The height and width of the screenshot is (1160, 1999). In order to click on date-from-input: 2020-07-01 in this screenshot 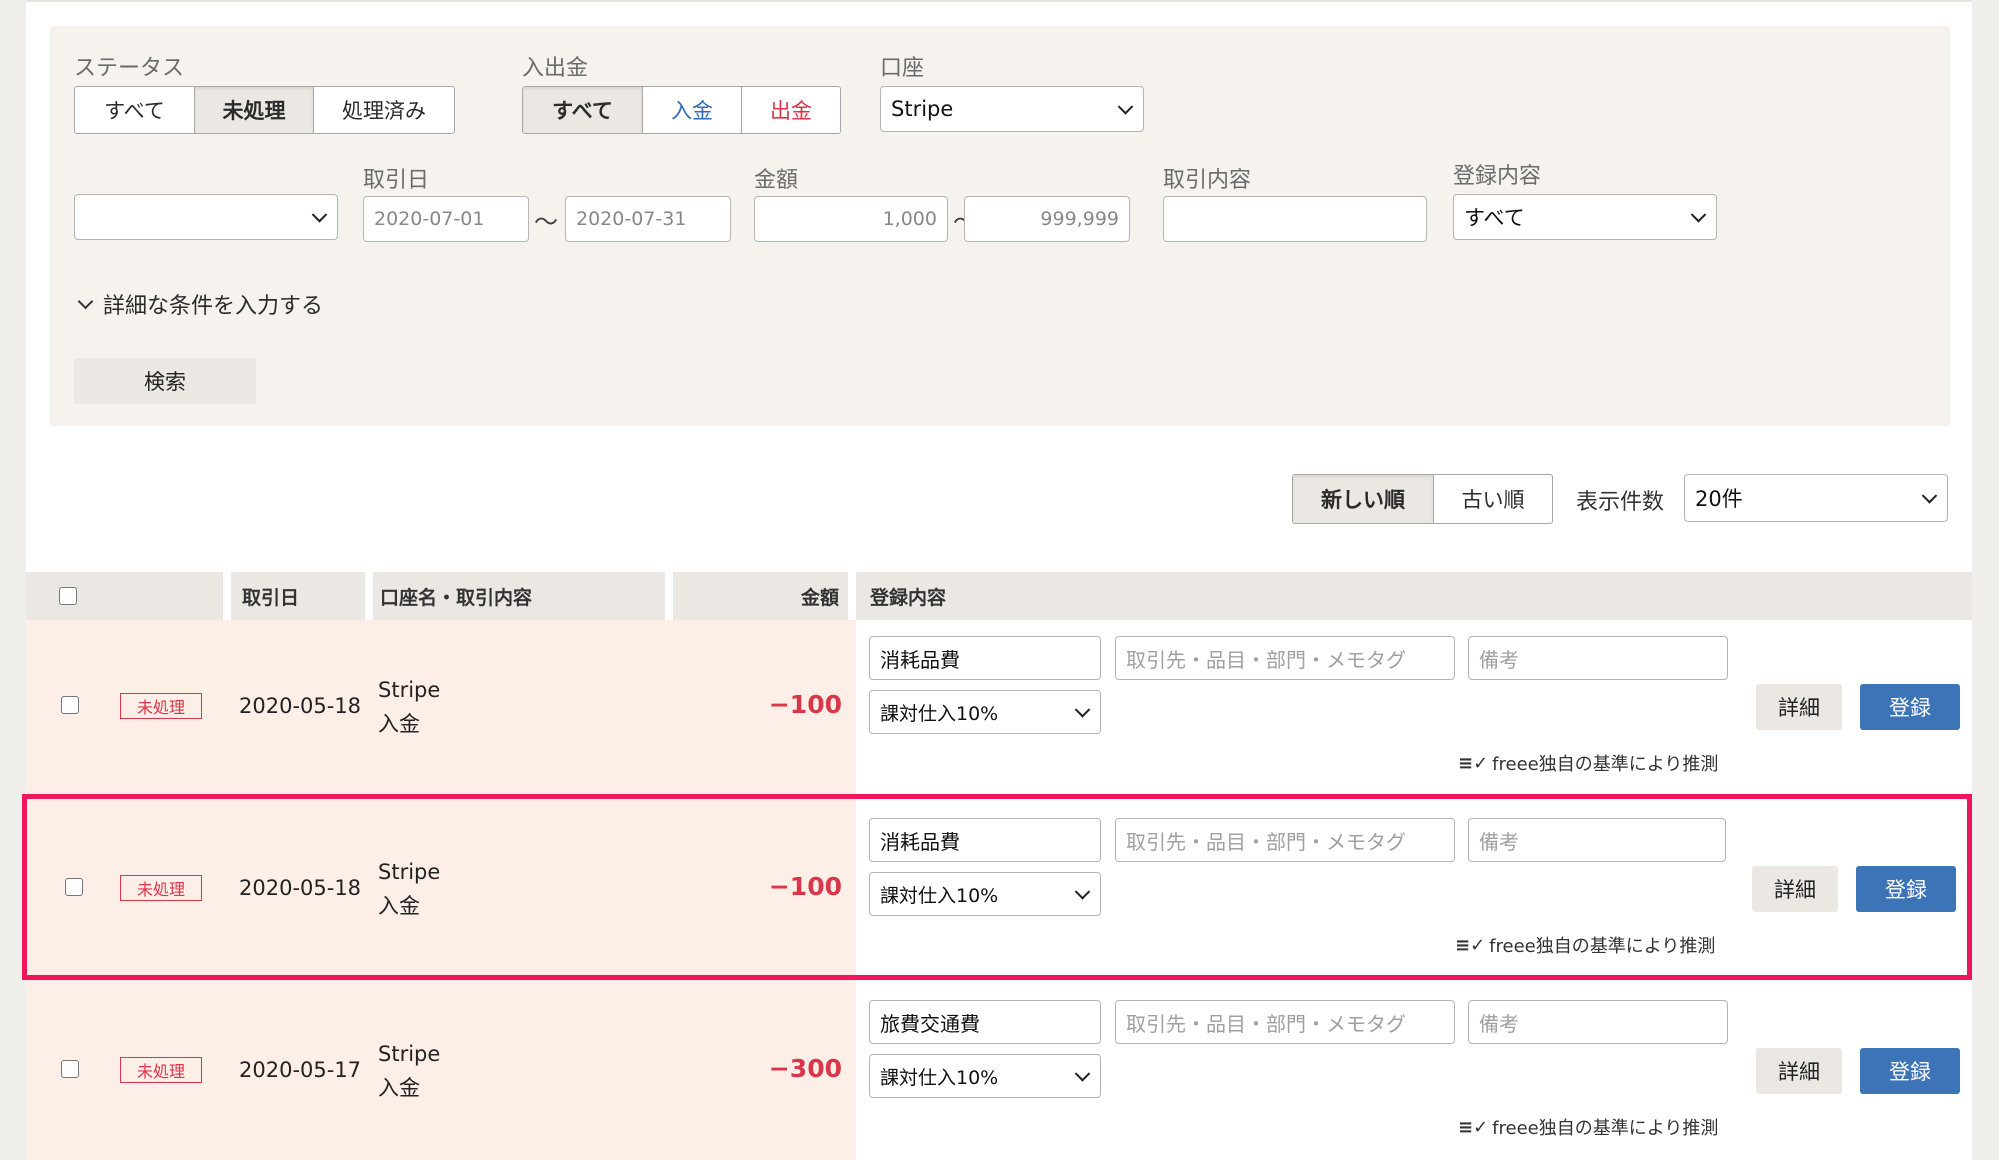, I will do `click(446, 219)`.